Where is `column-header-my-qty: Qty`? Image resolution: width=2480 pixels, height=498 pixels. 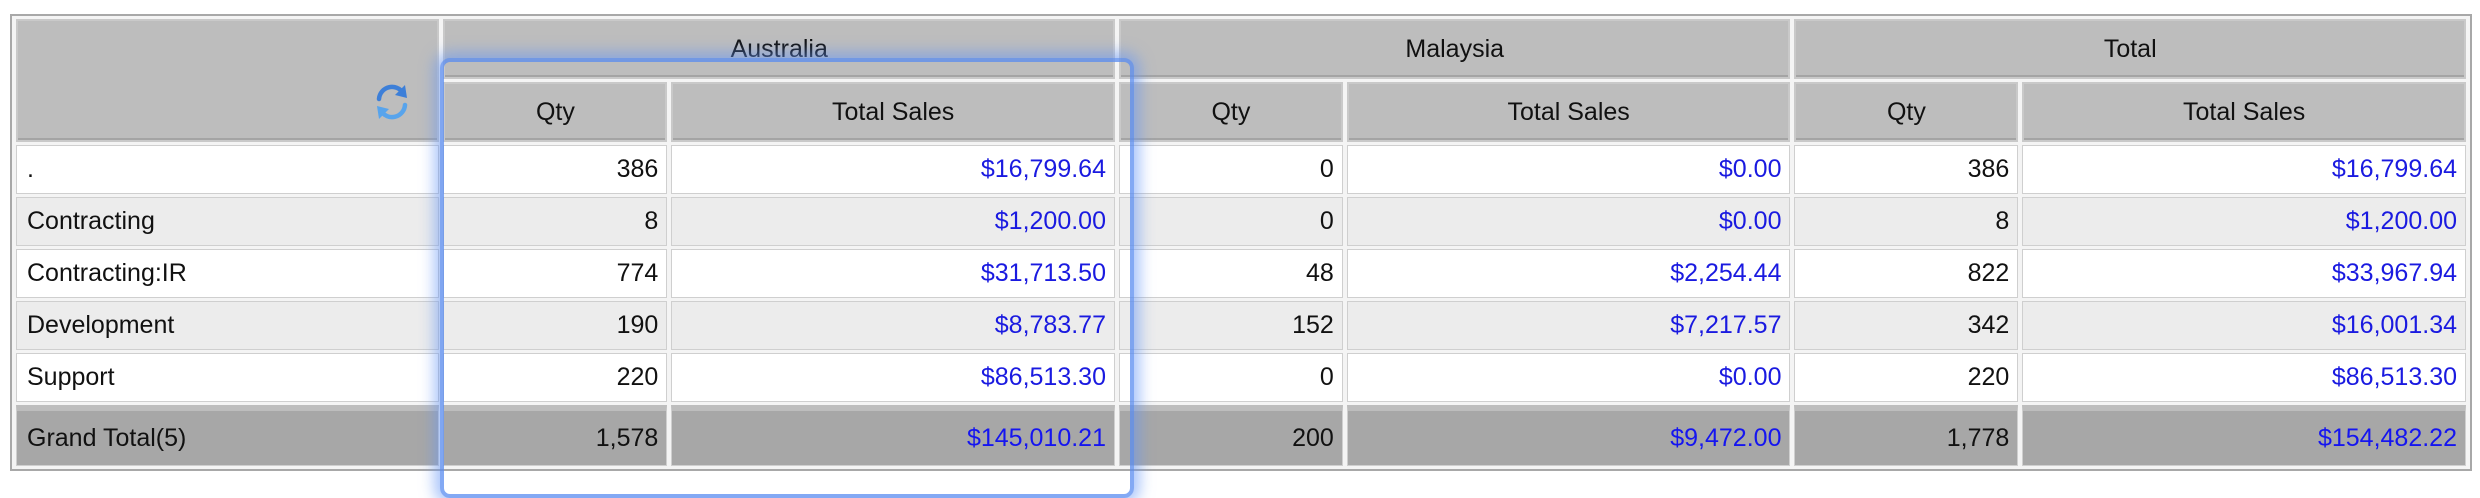 column-header-my-qty: Qty is located at coordinates (1230, 112).